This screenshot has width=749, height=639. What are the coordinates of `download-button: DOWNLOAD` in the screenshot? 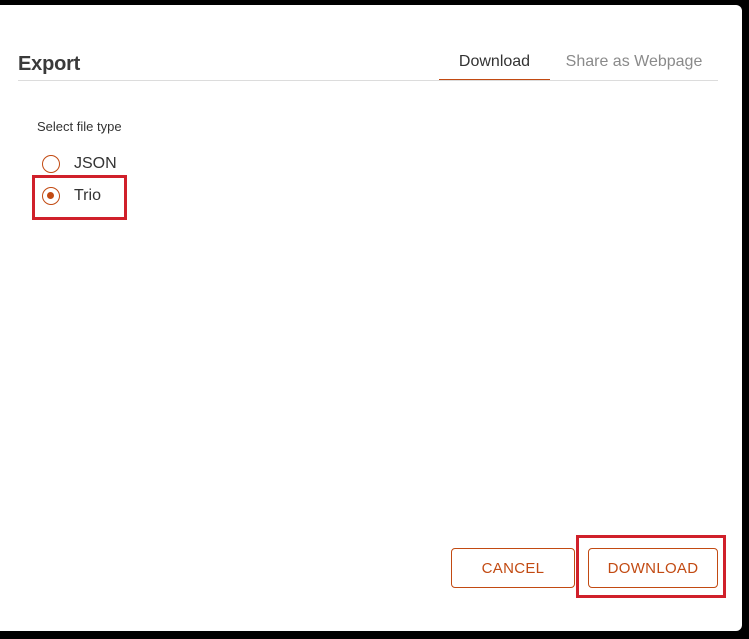 It's located at (653, 568).